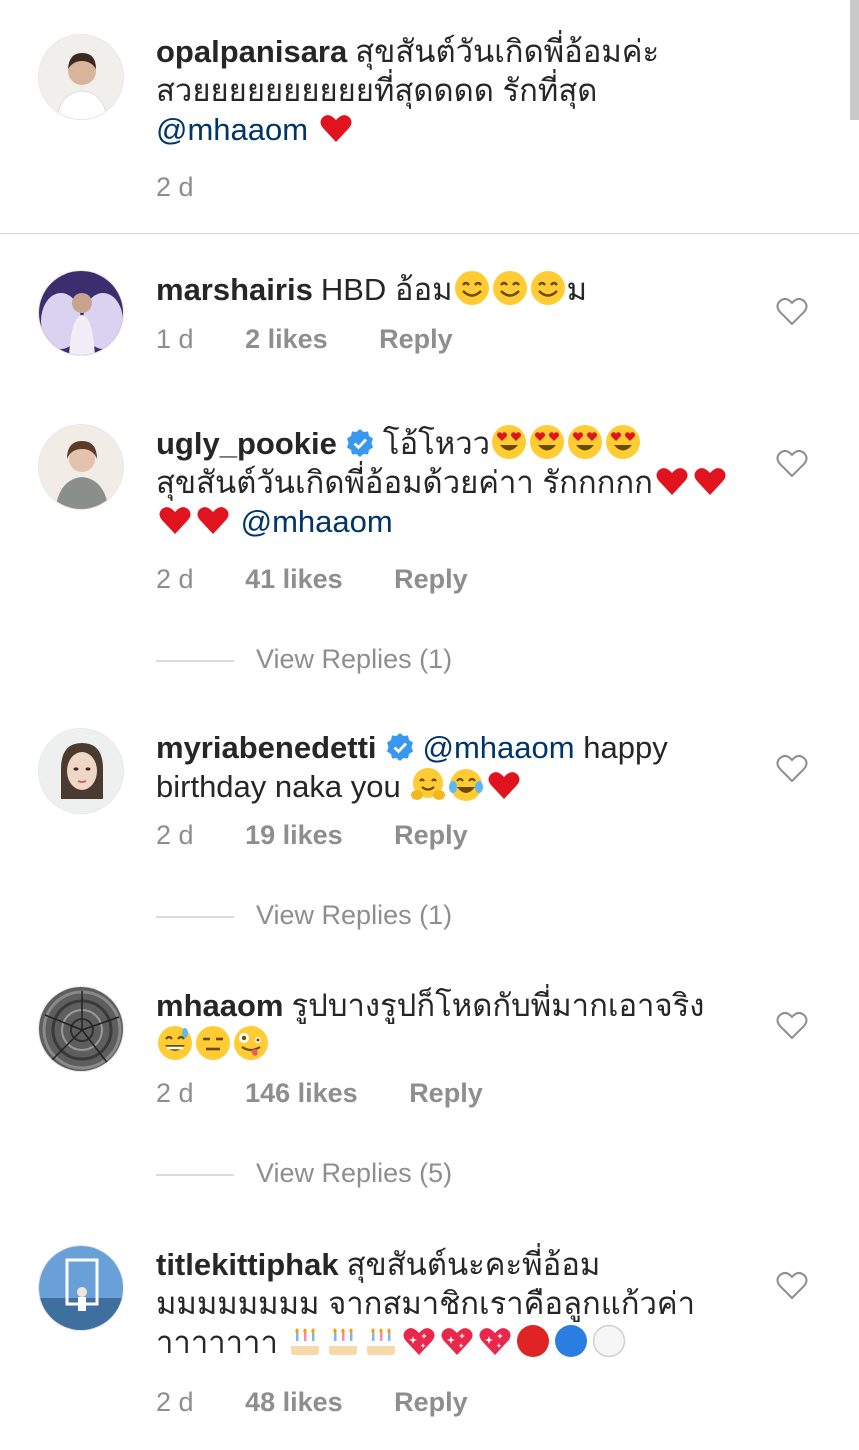 Image resolution: width=859 pixels, height=1450 pixels. I want to click on comment-meta: 2 d 19 likes Reply, so click(334, 835).